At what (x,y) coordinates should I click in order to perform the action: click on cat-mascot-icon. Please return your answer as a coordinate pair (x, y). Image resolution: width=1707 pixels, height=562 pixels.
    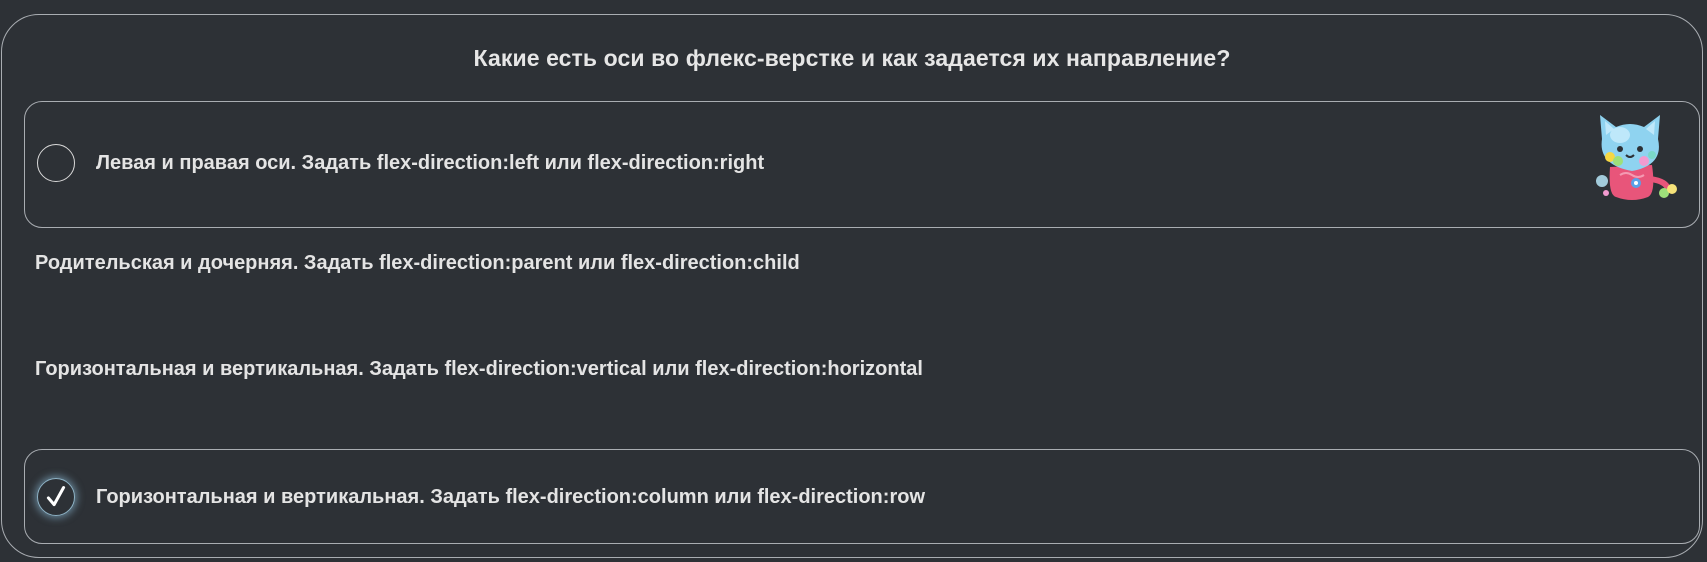
    Looking at the image, I should click on (1636, 157).